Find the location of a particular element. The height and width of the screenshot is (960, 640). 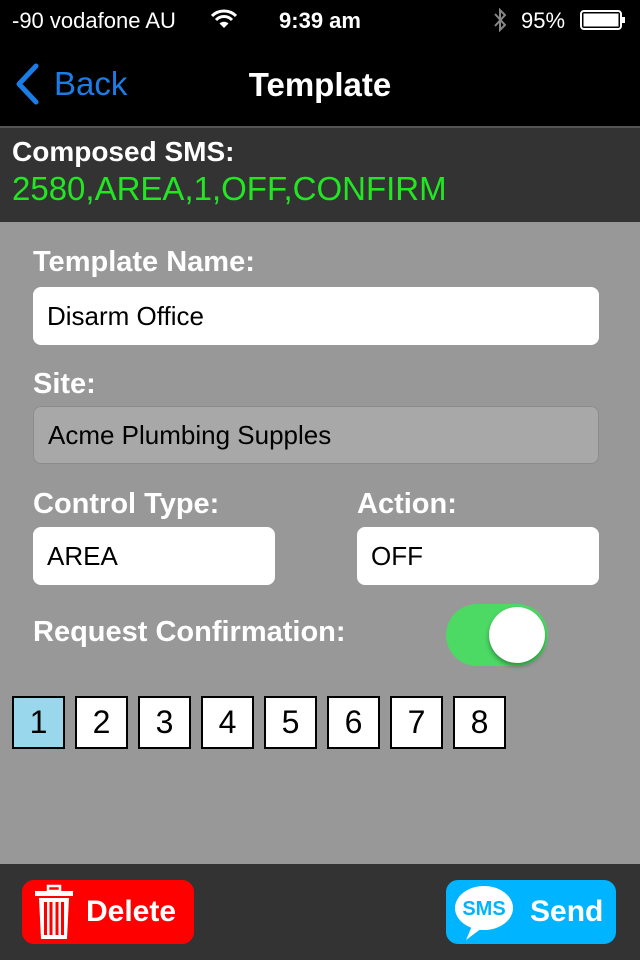

template-name-label: Template Name: is located at coordinates (144, 262).